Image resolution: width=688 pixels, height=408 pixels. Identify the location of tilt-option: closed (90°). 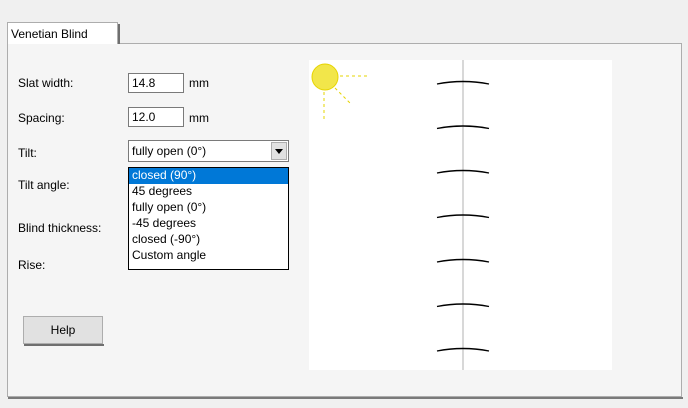
(208, 176).